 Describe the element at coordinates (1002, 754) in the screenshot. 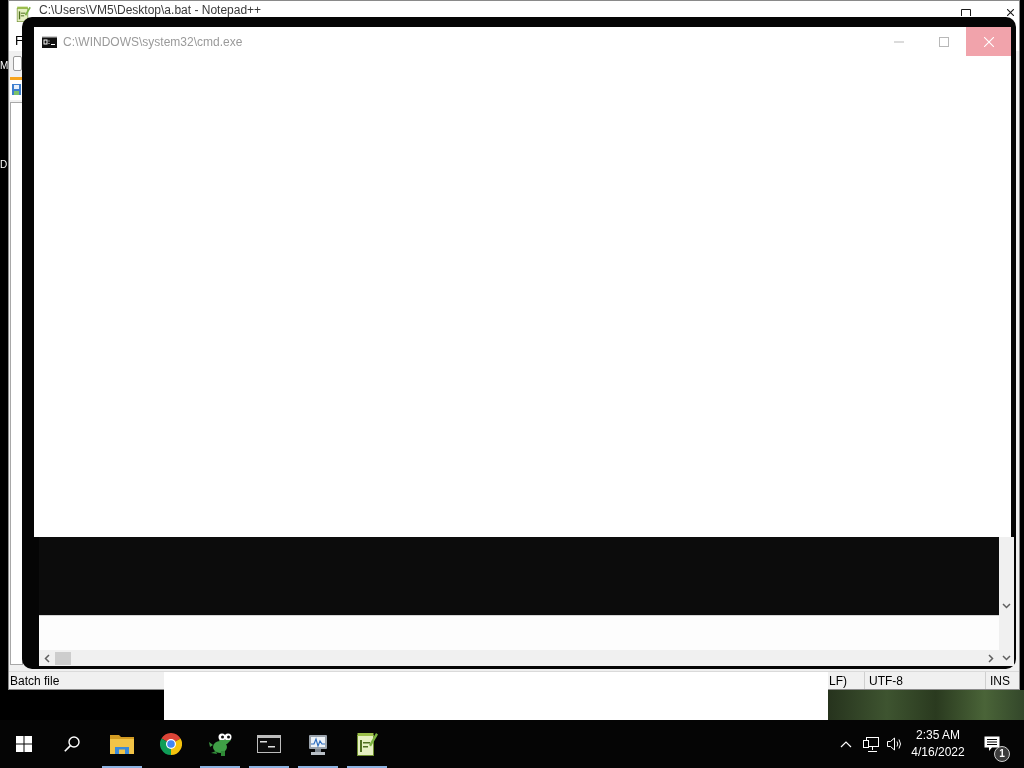

I see `notification-badge: 1` at that location.